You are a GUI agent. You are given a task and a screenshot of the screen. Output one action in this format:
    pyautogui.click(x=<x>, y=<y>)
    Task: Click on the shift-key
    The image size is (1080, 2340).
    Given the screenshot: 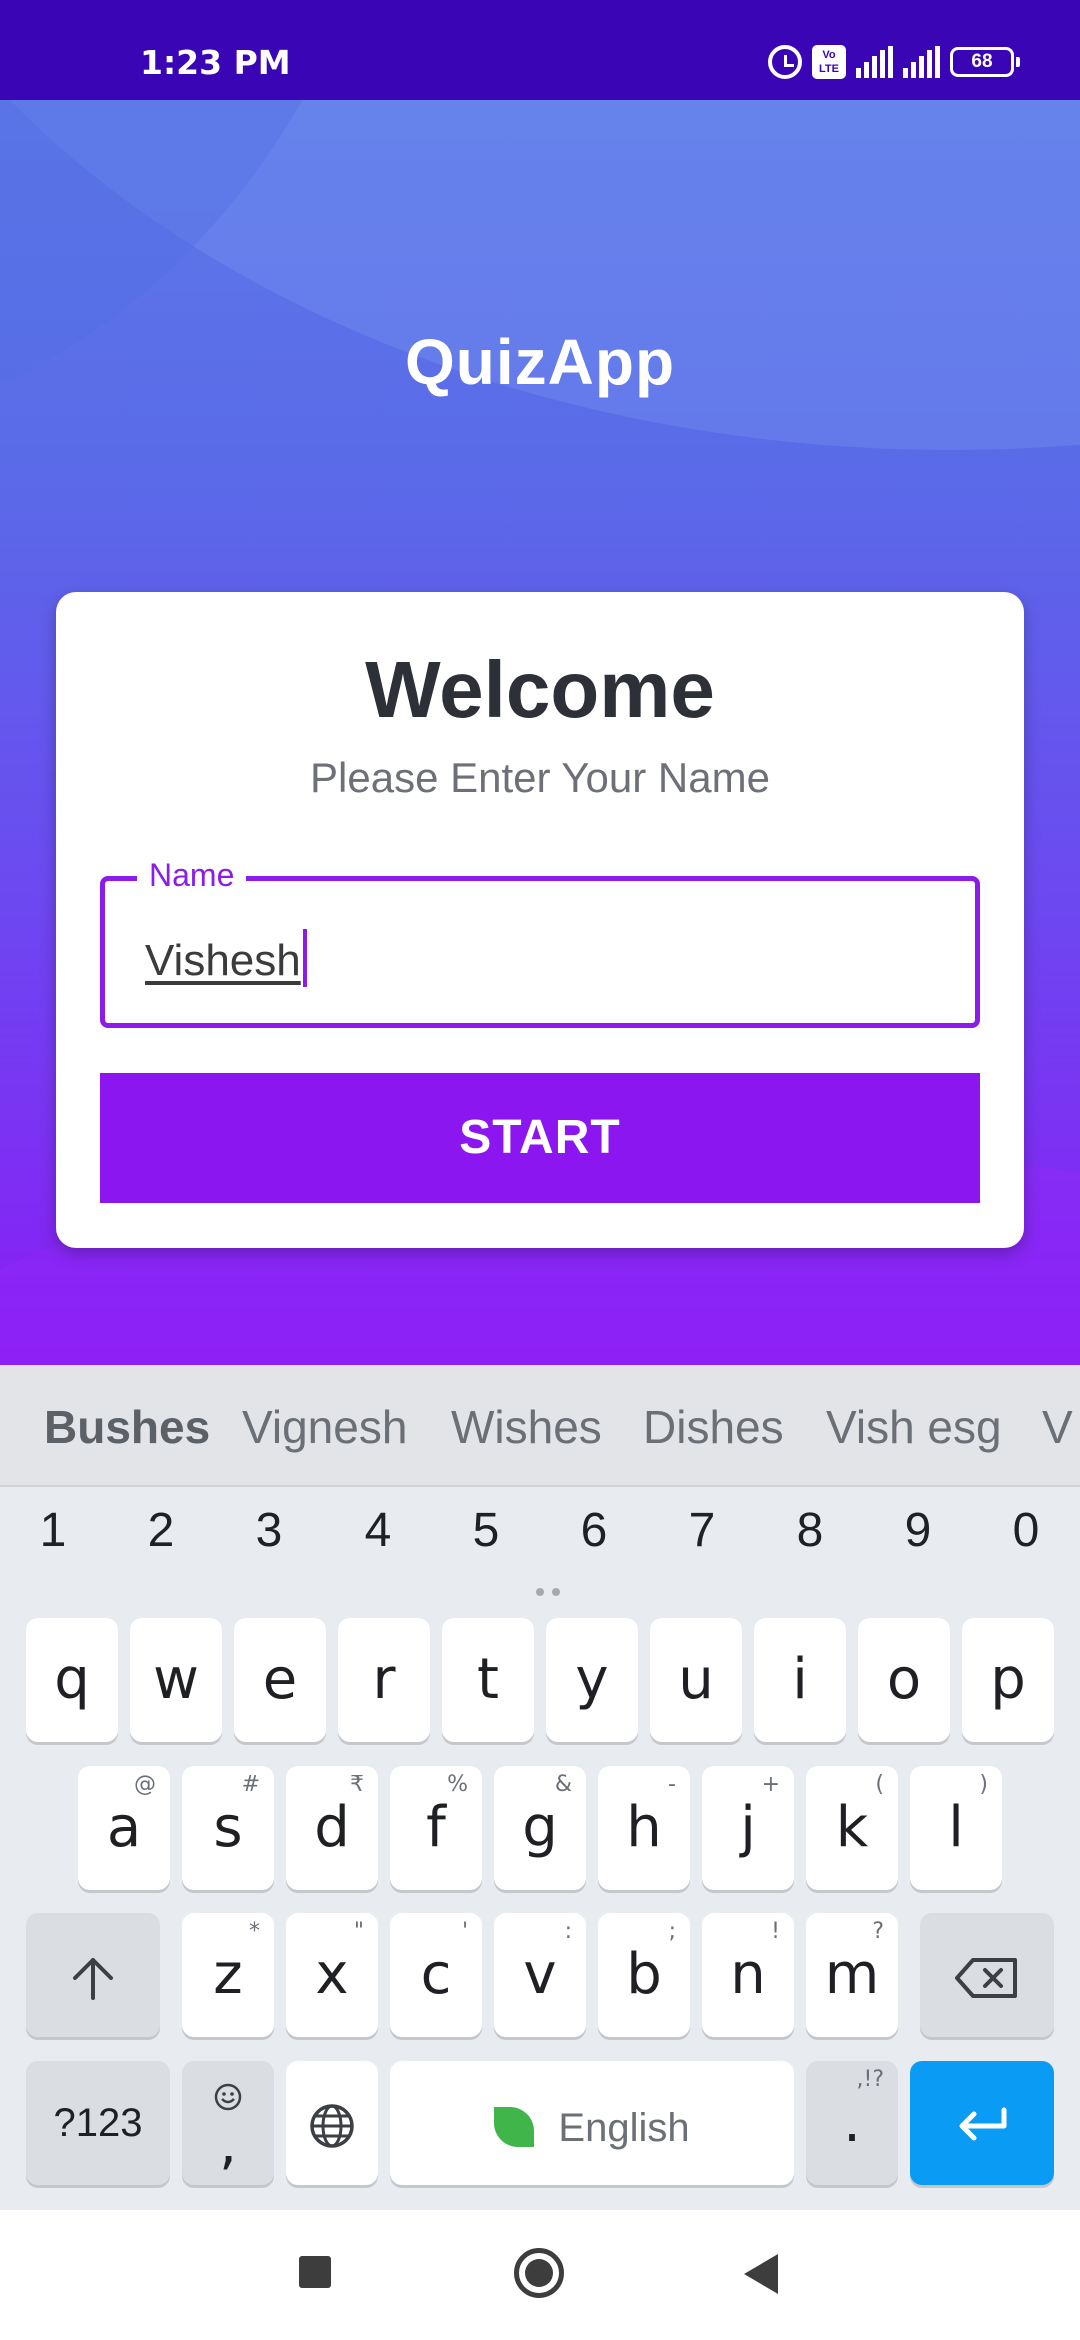 What is the action you would take?
    pyautogui.click(x=93, y=1975)
    